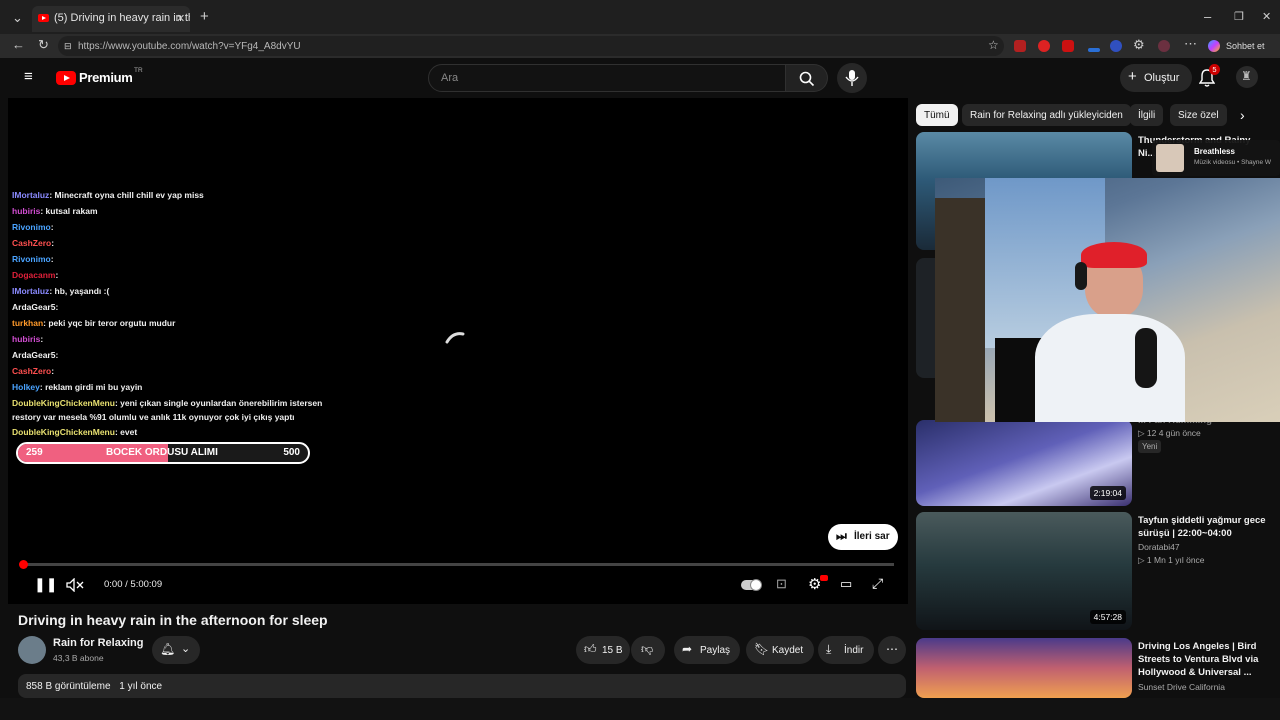 Image resolution: width=1280 pixels, height=720 pixels. I want to click on search-input: Ara, so click(607, 78).